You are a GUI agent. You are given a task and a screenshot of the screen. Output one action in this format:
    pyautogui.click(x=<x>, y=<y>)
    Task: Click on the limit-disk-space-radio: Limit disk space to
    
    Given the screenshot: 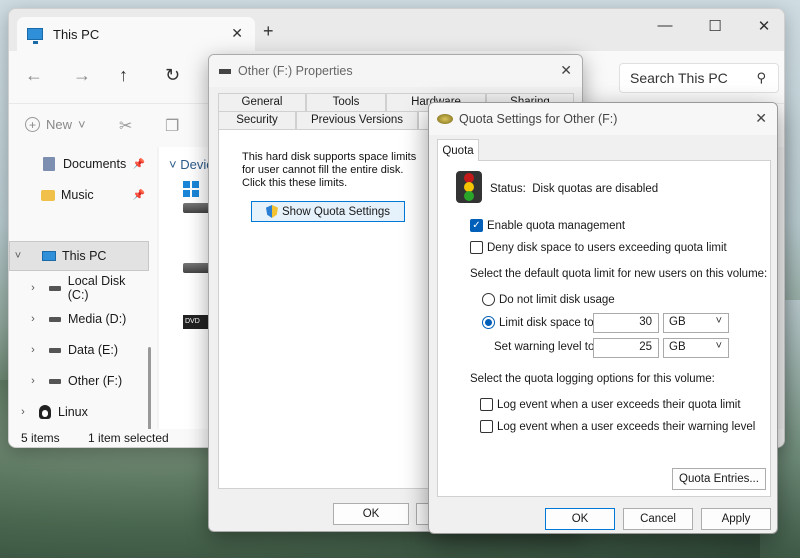 What is the action you would take?
    pyautogui.click(x=538, y=322)
    